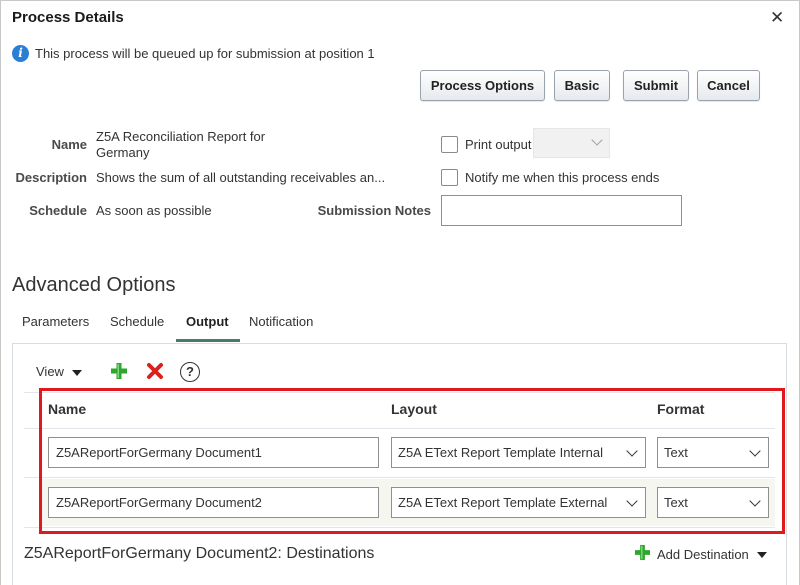 This screenshot has width=800, height=585. Describe the element at coordinates (281, 321) in the screenshot. I see `tab-notification: Notification` at that location.